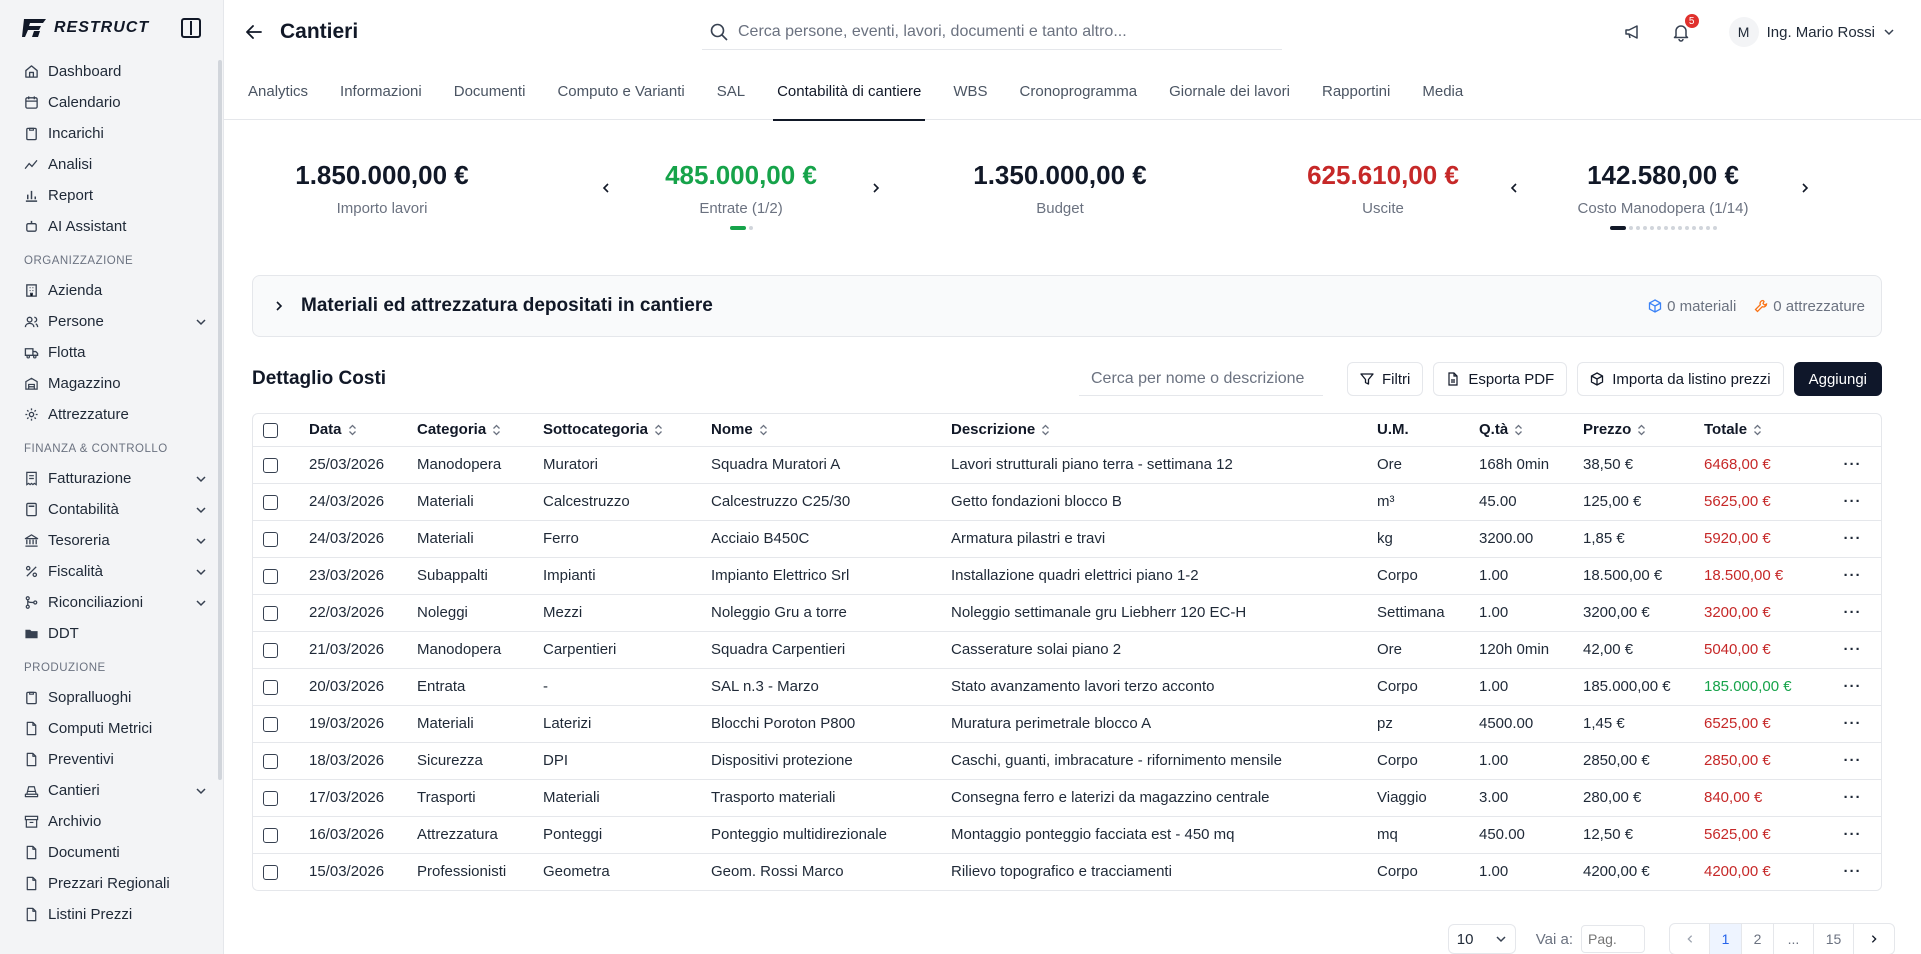  What do you see at coordinates (220, 420) in the screenshot?
I see `sidebar-scrollbar` at bounding box center [220, 420].